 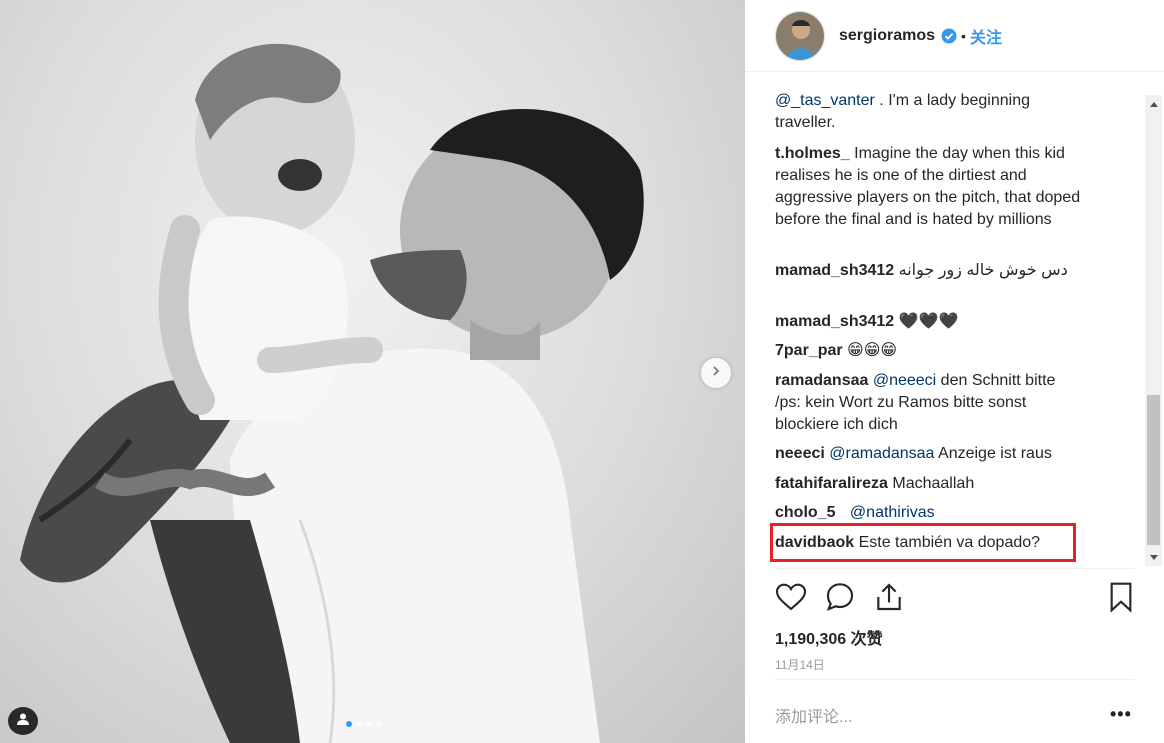 I want to click on comment-icon, so click(x=840, y=599).